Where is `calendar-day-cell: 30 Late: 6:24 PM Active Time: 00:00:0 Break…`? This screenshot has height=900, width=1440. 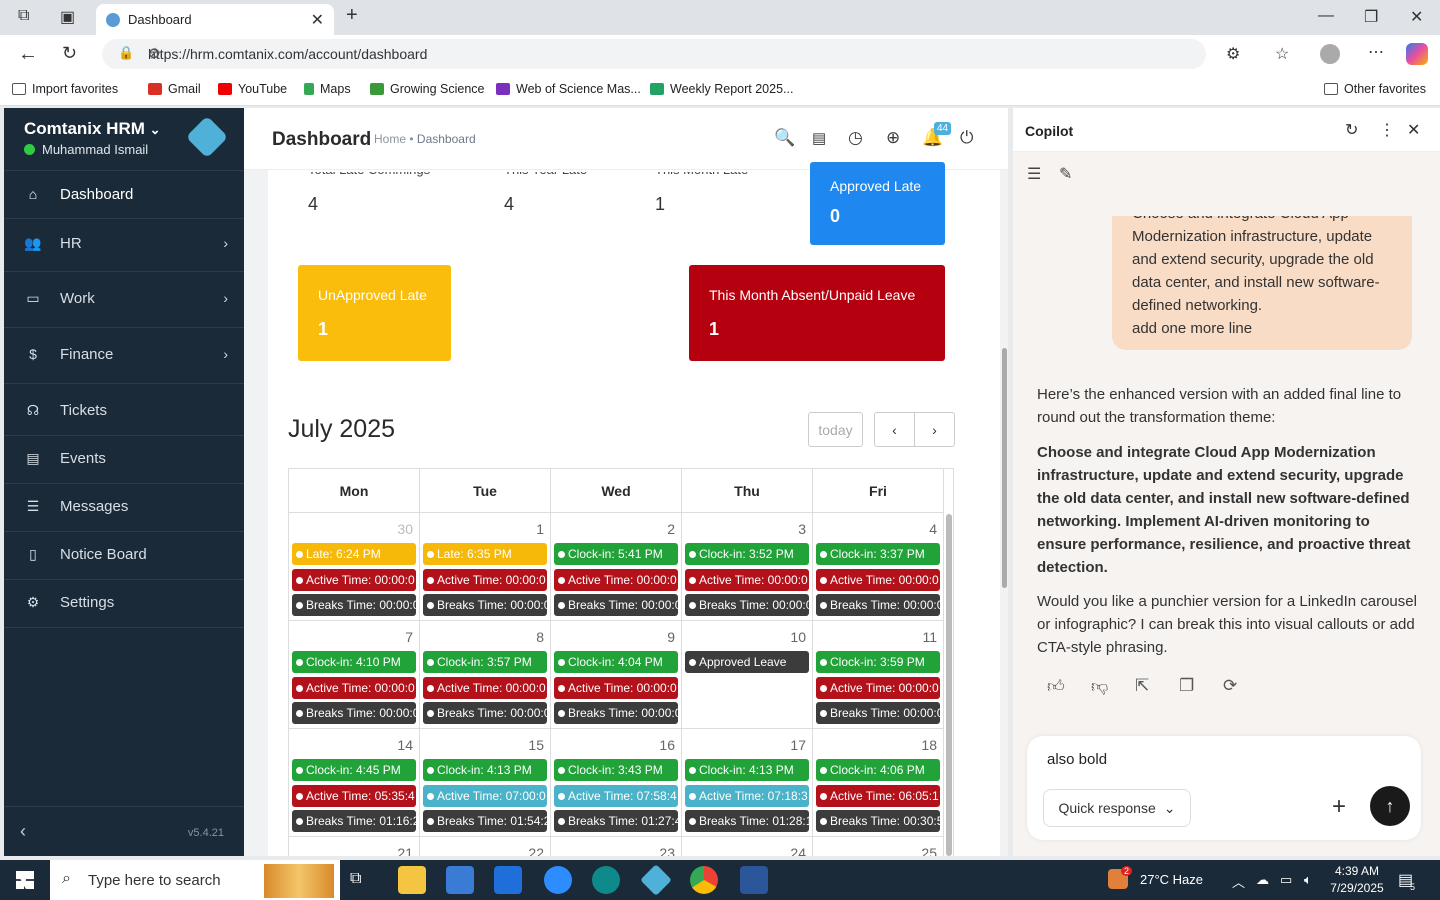 calendar-day-cell: 30 Late: 6:24 PM Active Time: 00:00:0 Break… is located at coordinates (354, 567).